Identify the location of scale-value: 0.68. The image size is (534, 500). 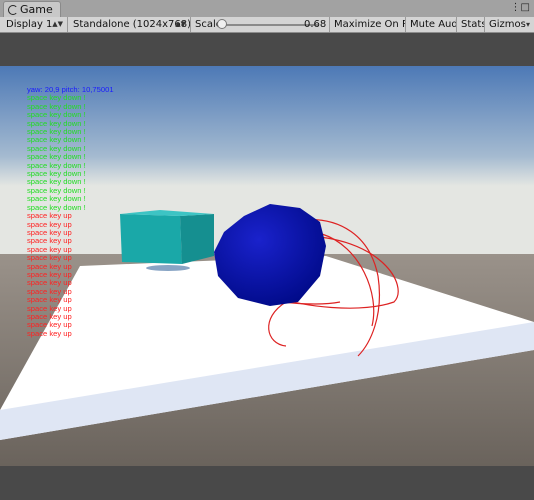
(315, 24).